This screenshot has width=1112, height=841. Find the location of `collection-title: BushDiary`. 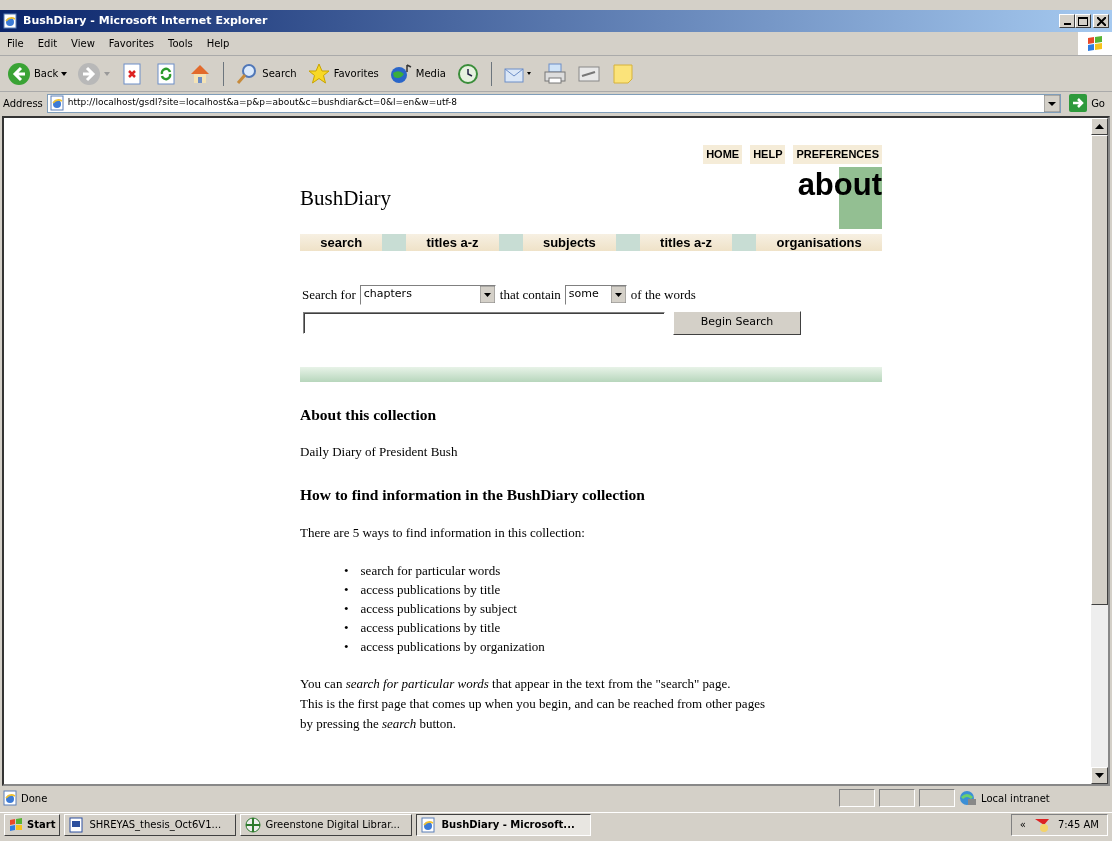

collection-title: BushDiary is located at coordinates (345, 198).